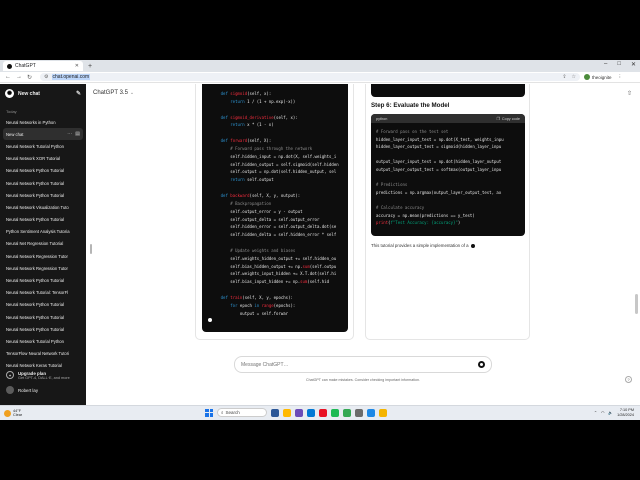 The width and height of the screenshot is (640, 480). I want to click on url-text: chat.openai.com, so click(71, 77).